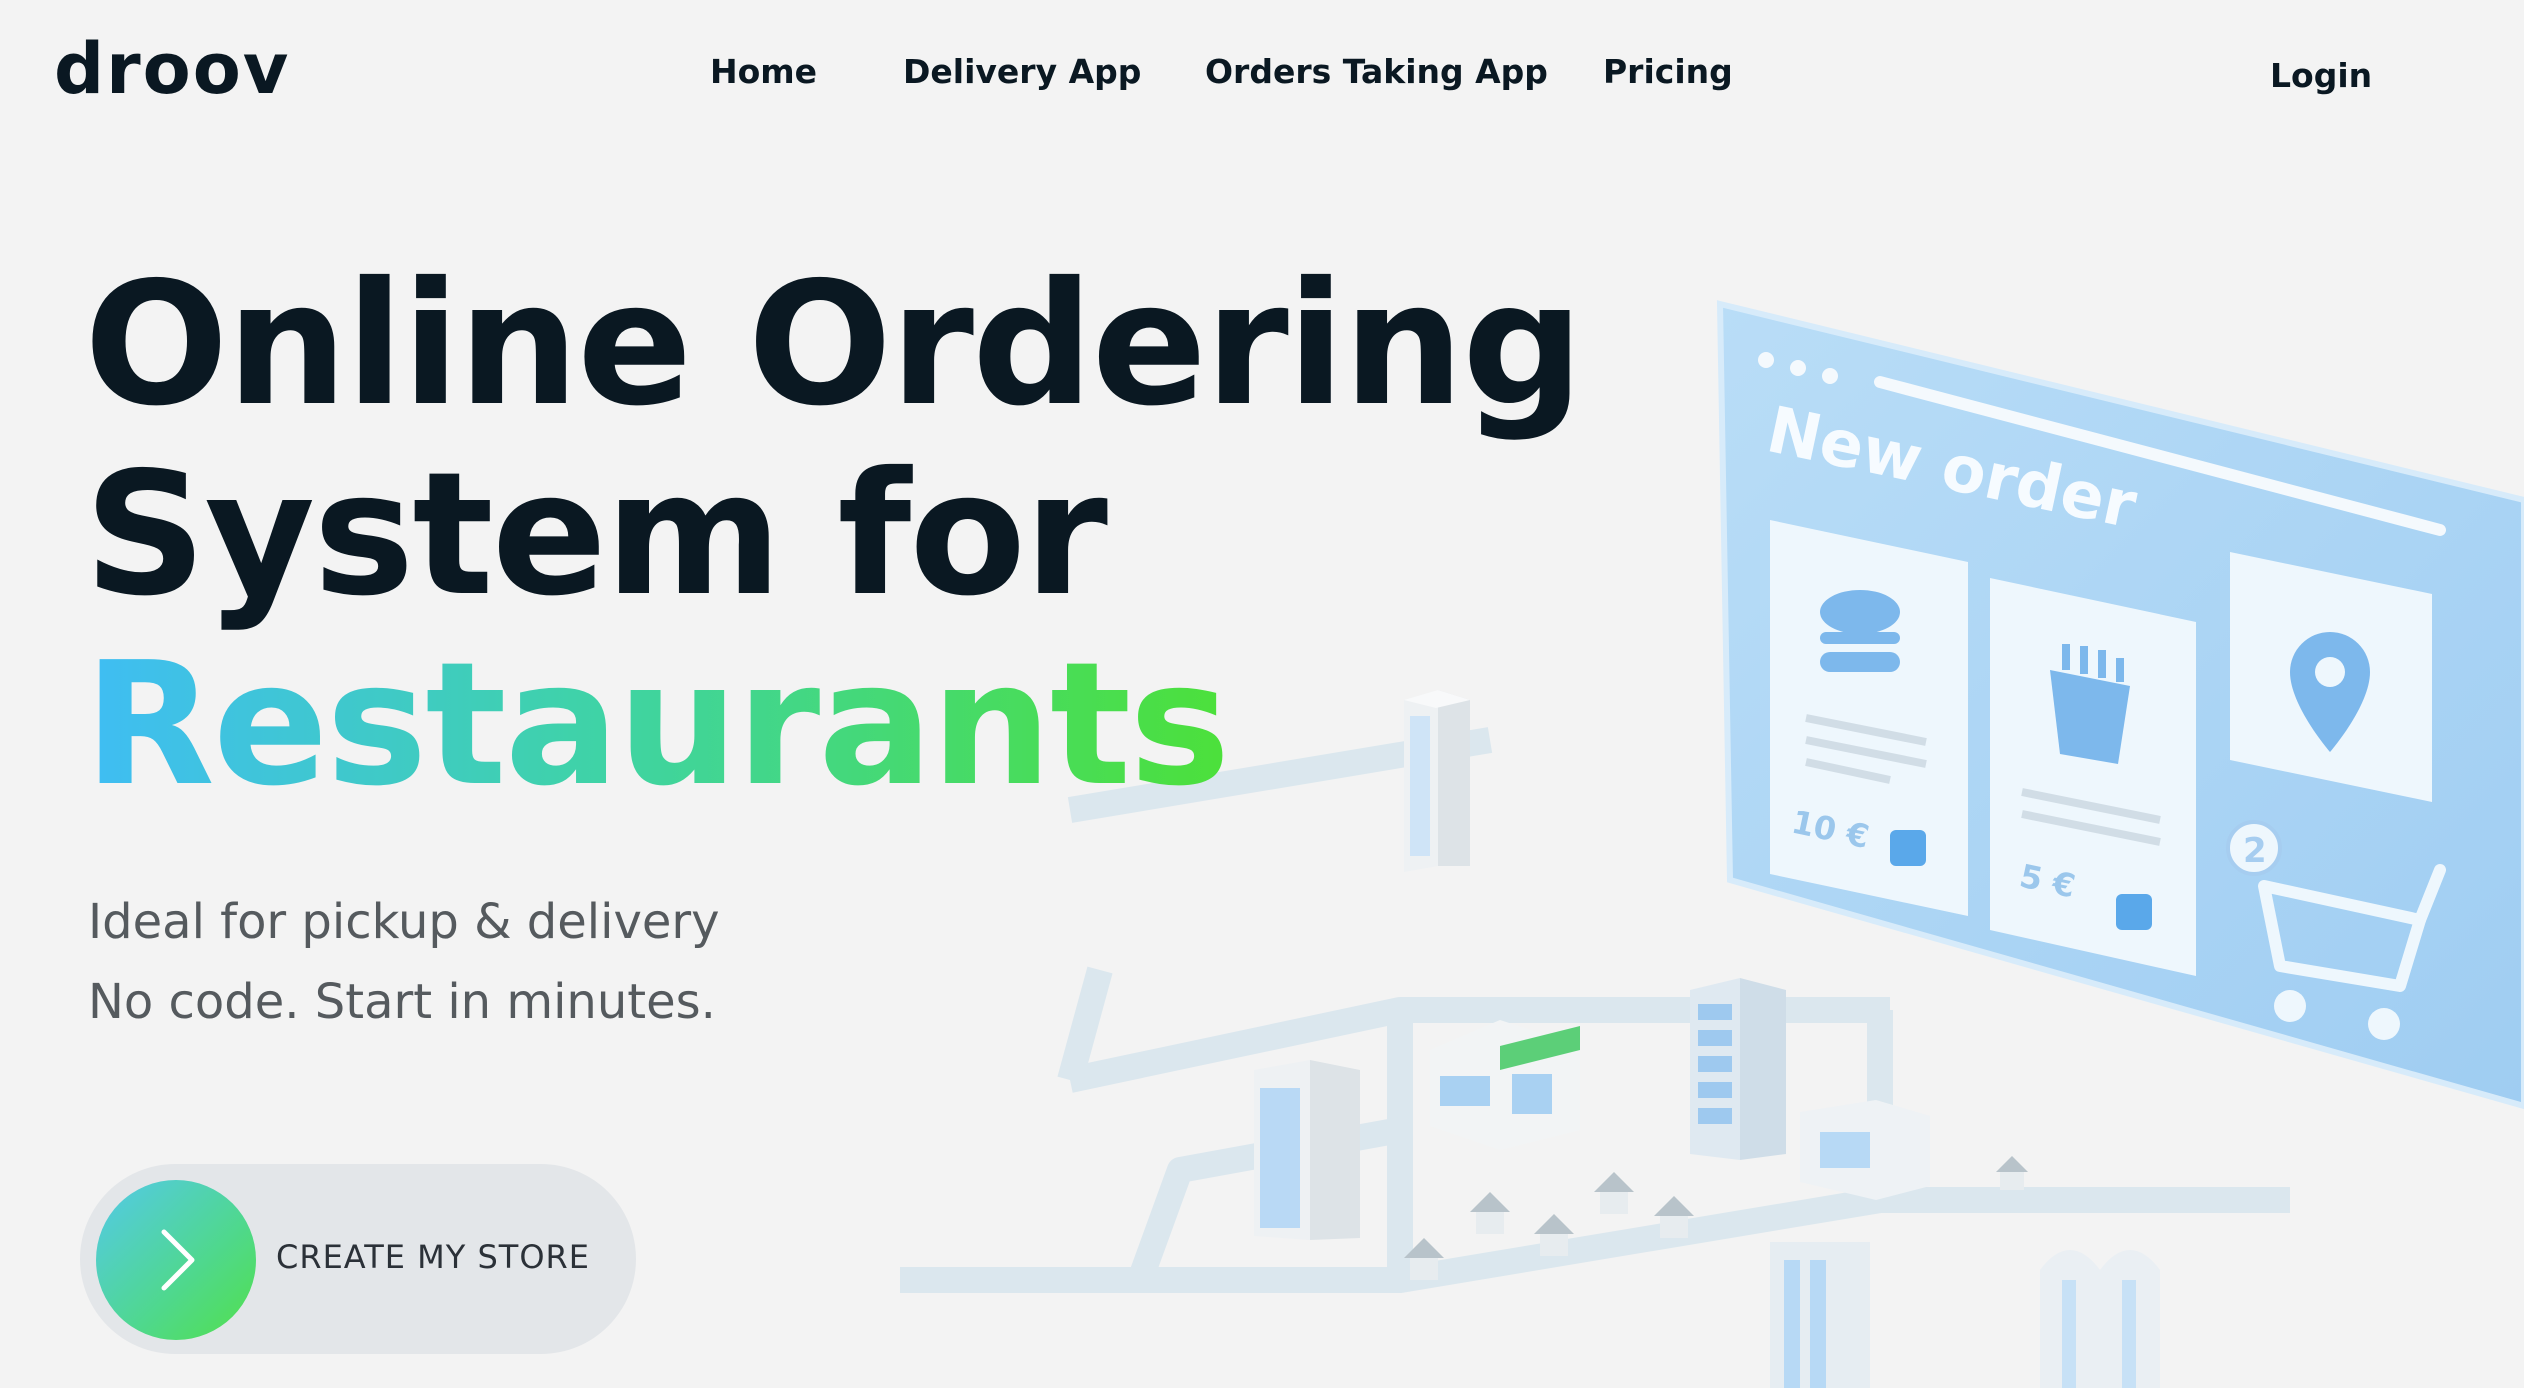  I want to click on nav-link-pricing: Pricing, so click(1668, 71).